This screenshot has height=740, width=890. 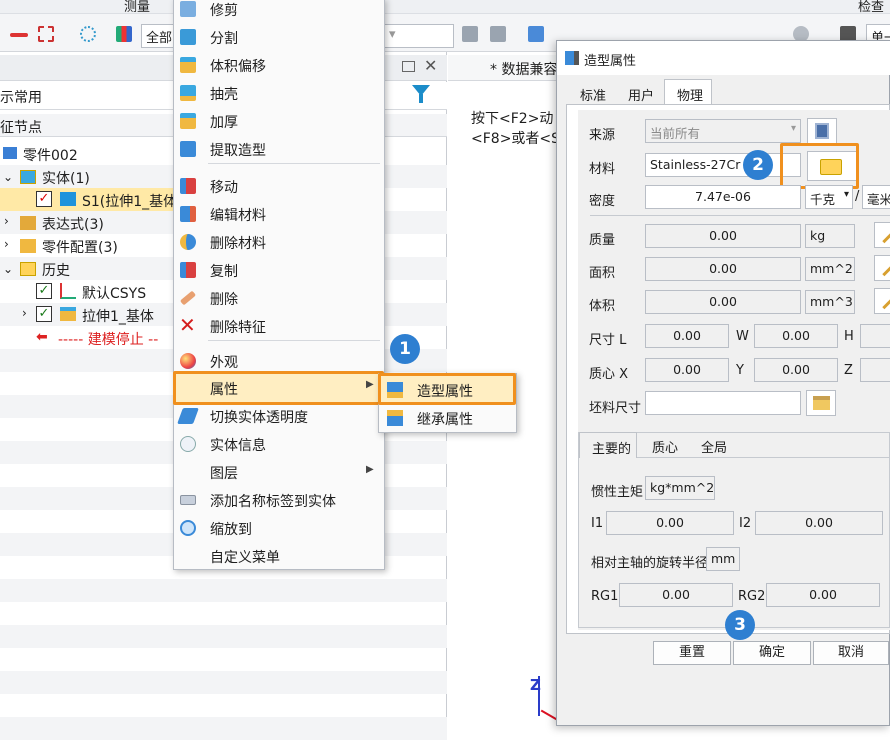 I want to click on close-icon: ✕, so click(x=430, y=65).